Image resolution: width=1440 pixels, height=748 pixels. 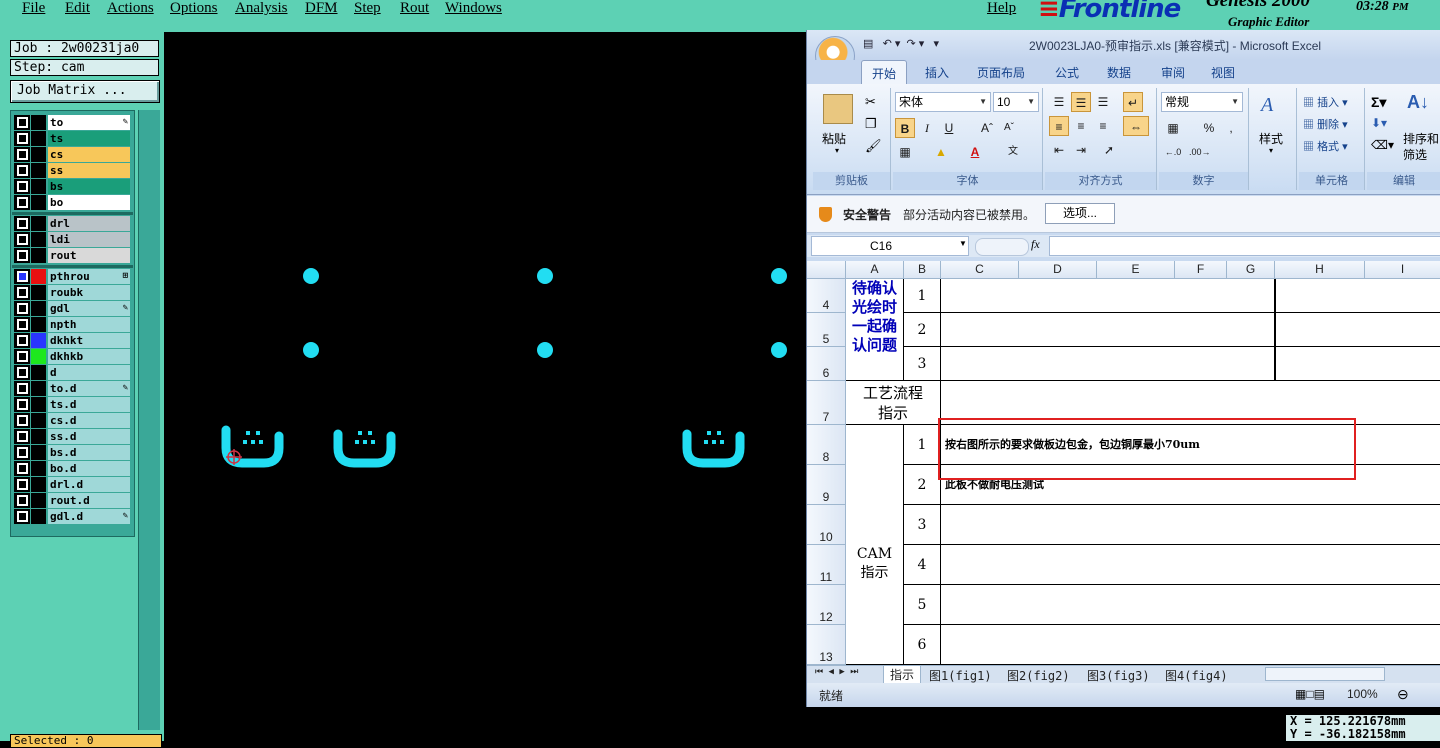 What do you see at coordinates (73, 420) in the screenshot?
I see `layer-row-cs-d: cs.d` at bounding box center [73, 420].